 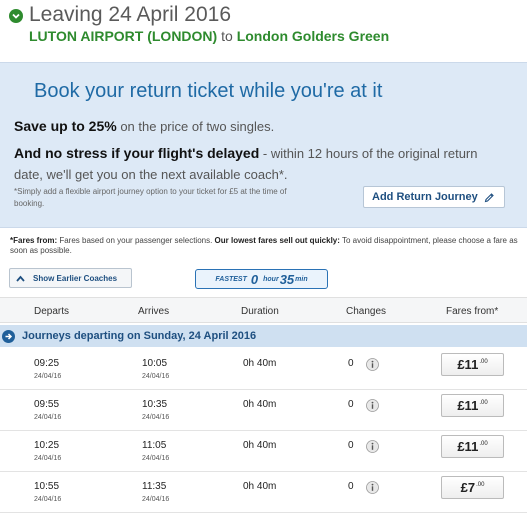 What do you see at coordinates (231, 279) in the screenshot?
I see `fastest-label: FASTEST` at bounding box center [231, 279].